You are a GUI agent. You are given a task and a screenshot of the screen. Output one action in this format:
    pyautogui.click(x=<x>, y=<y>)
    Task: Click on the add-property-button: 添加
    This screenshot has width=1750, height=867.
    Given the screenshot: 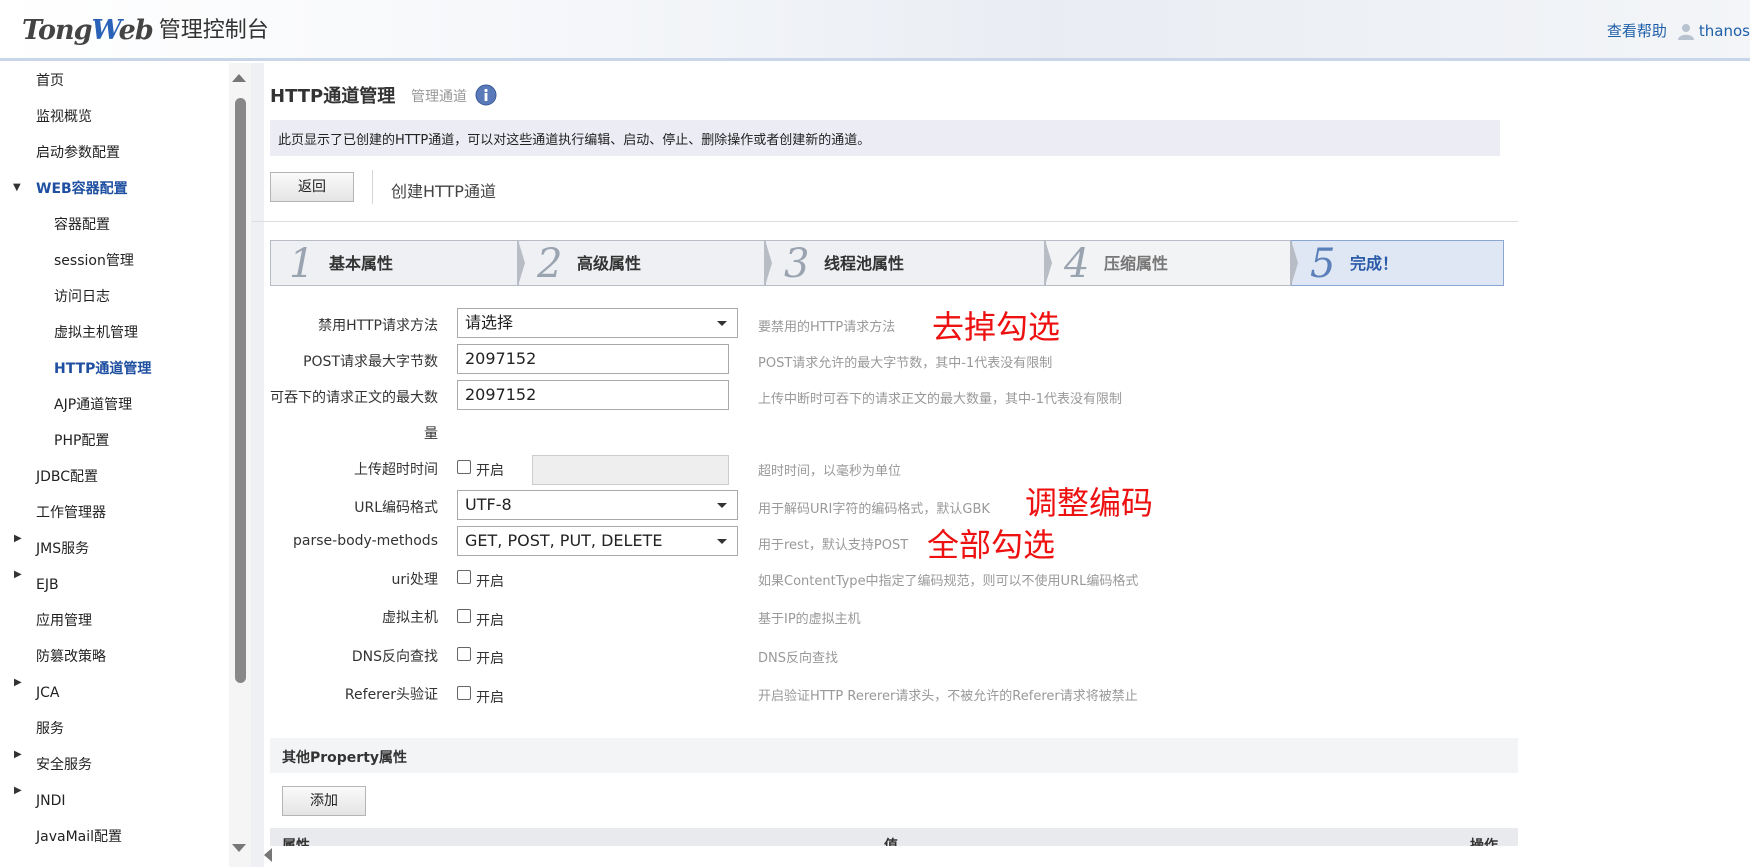 What is the action you would take?
    pyautogui.click(x=324, y=801)
    